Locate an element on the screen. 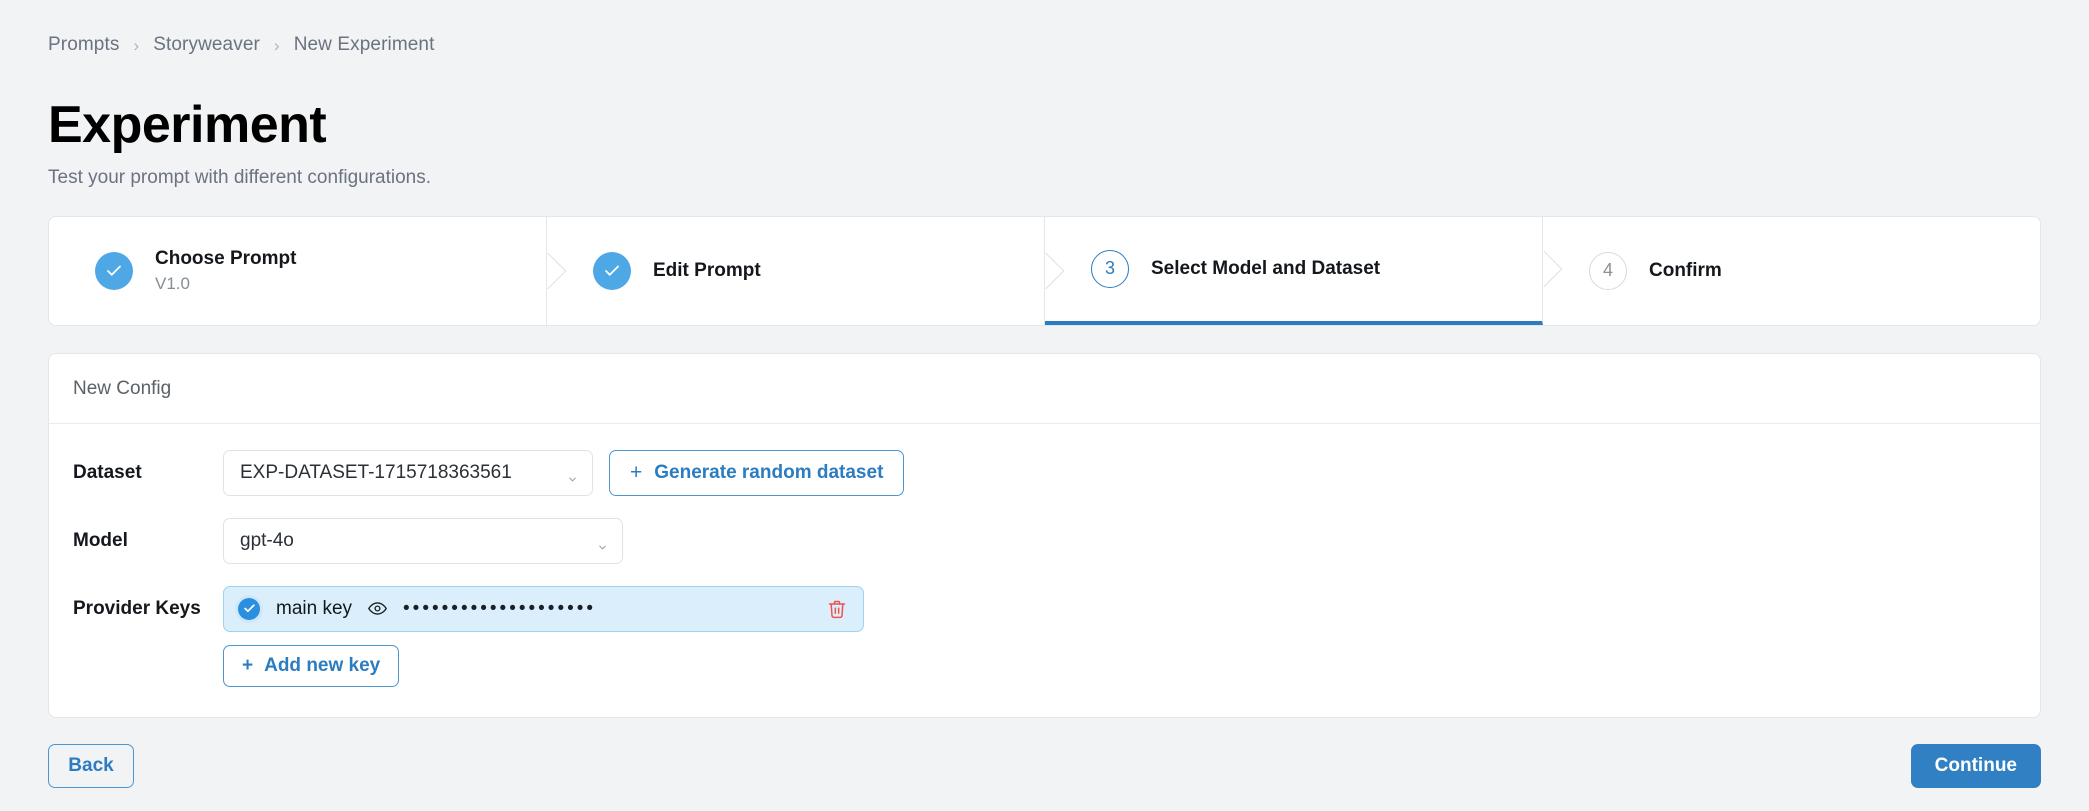  model-fields: gpt-4o is located at coordinates (423, 540).